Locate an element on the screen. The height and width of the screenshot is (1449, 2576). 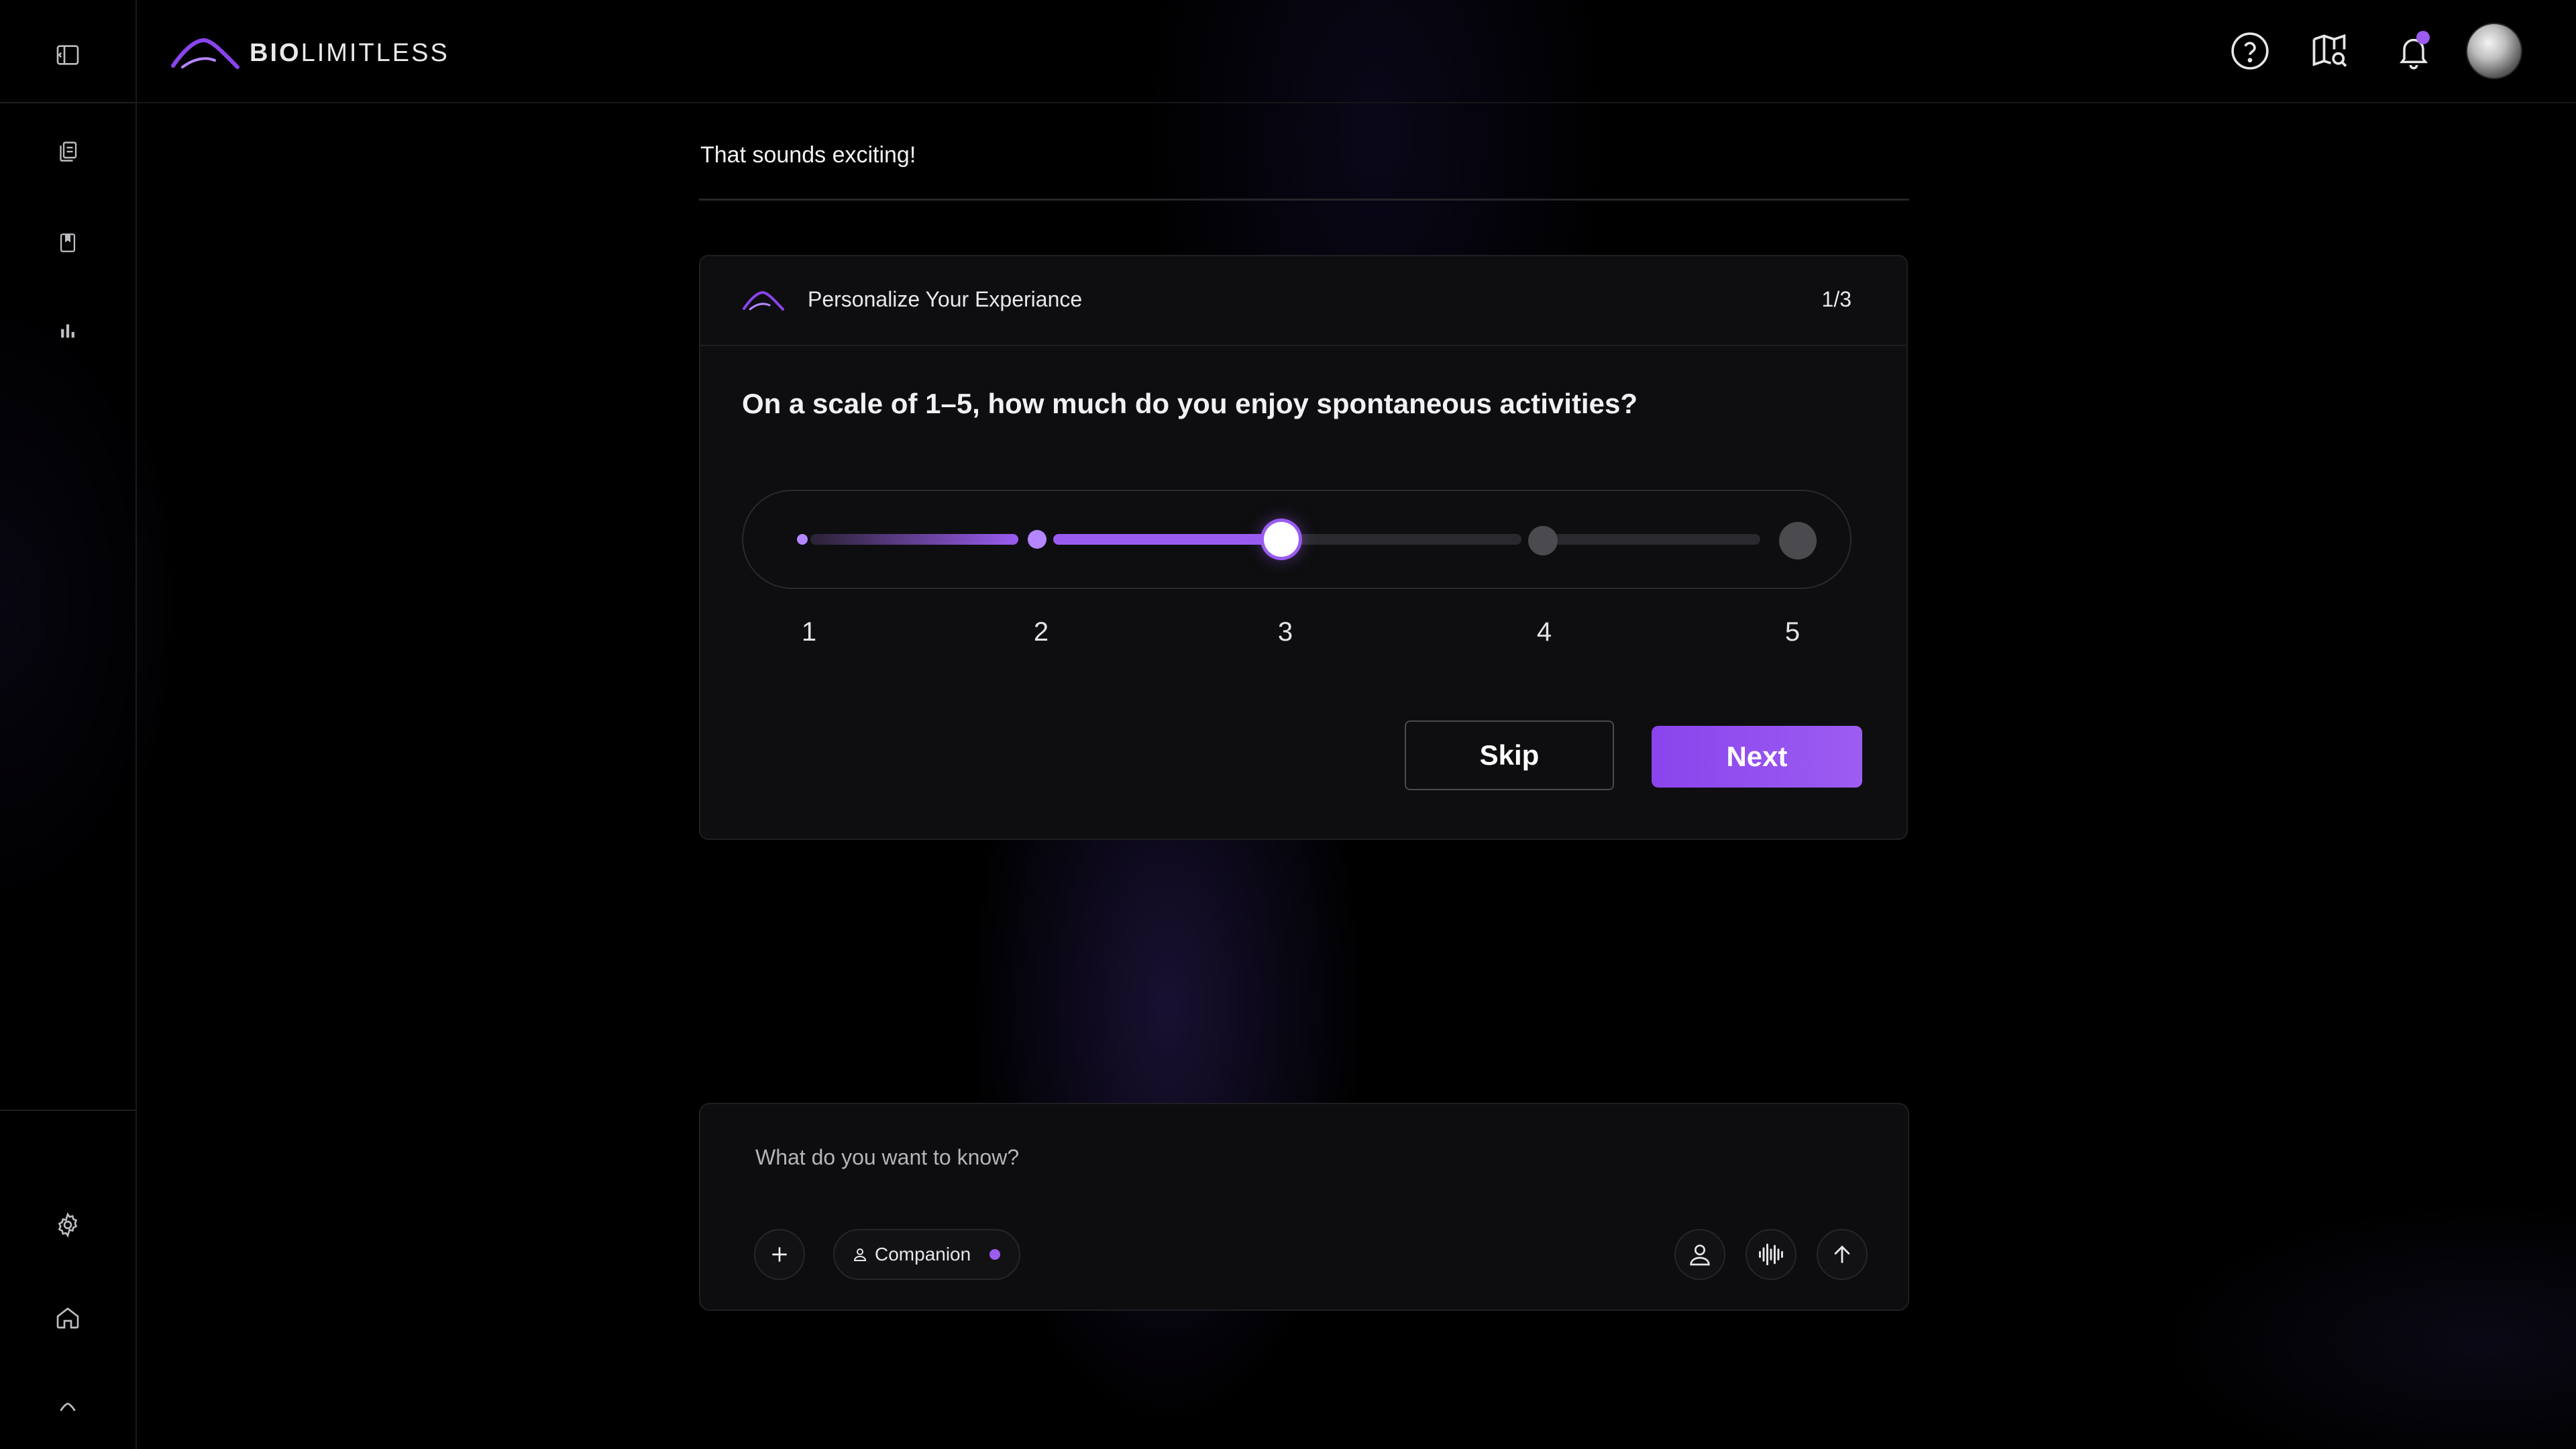
notification-dot is located at coordinates (2423, 37).